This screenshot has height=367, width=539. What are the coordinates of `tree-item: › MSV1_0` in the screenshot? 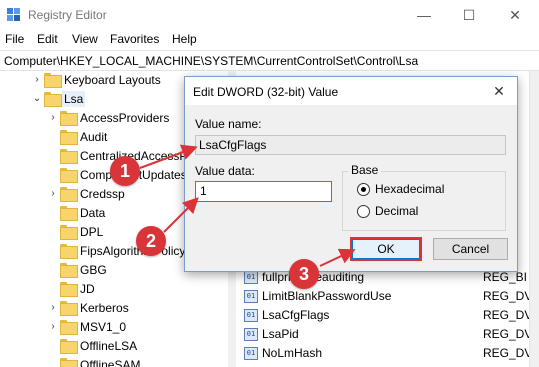 It's located at (118, 327).